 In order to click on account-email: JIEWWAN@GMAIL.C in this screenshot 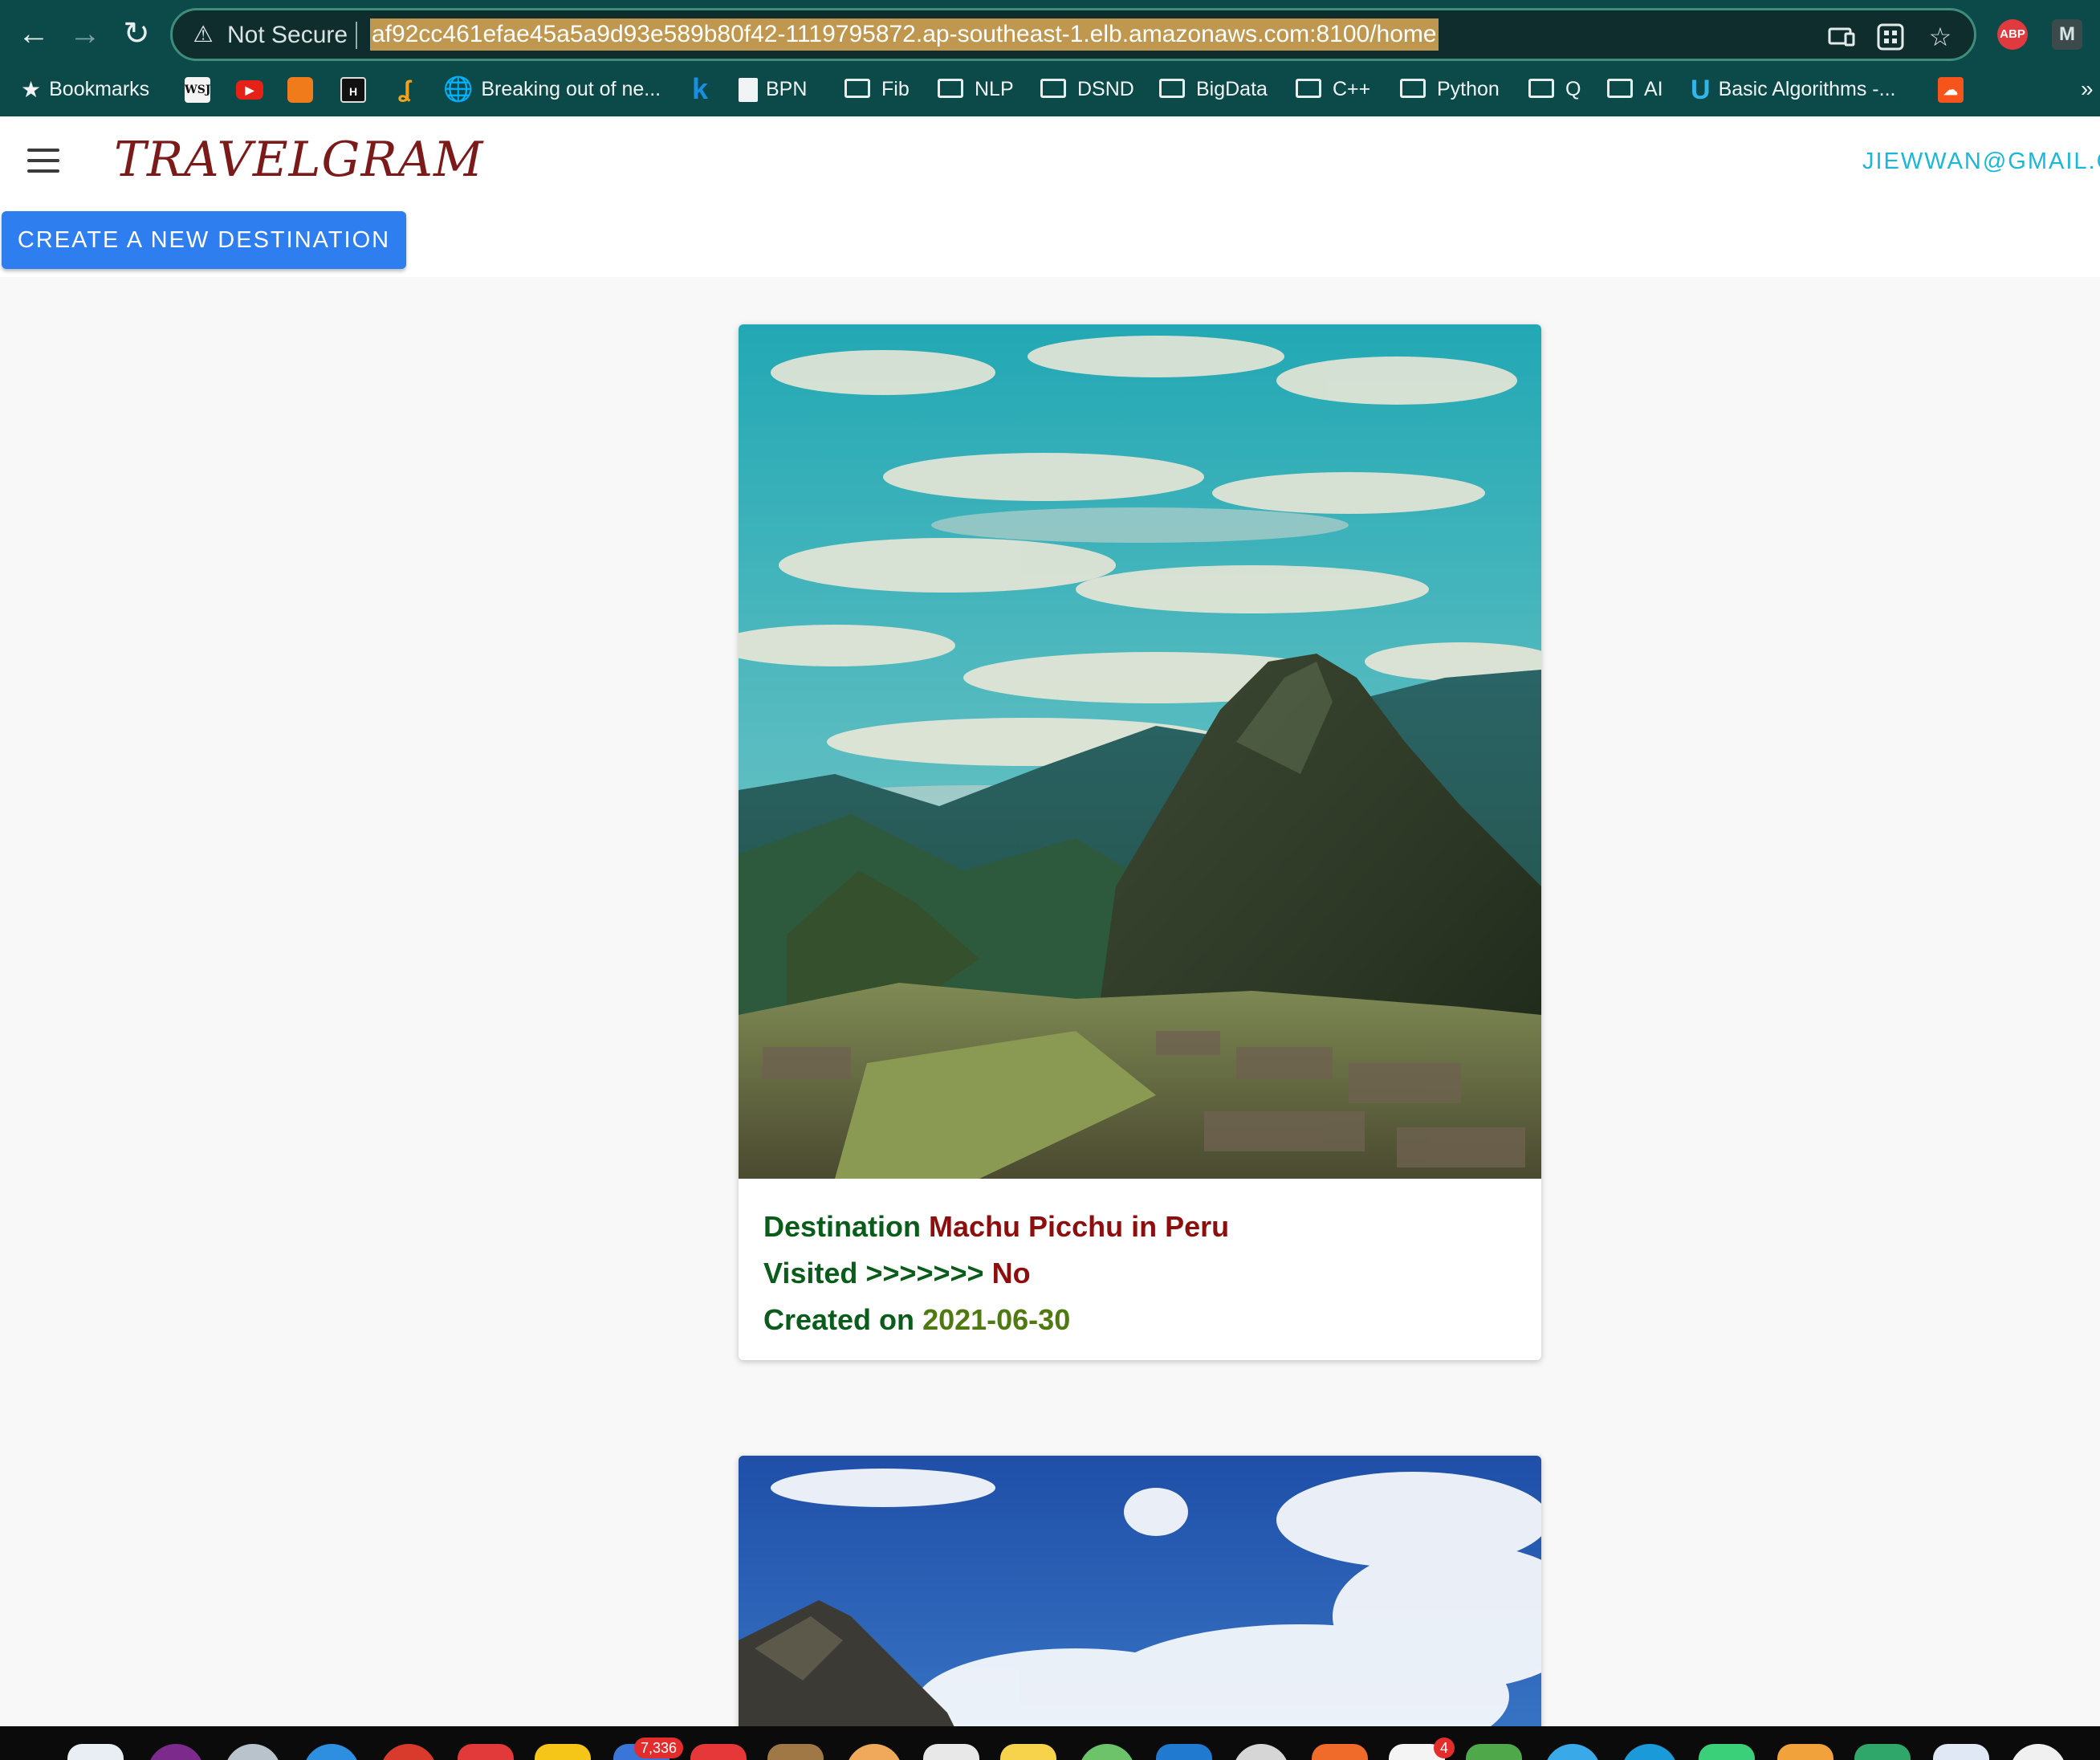, I will do `click(1981, 161)`.